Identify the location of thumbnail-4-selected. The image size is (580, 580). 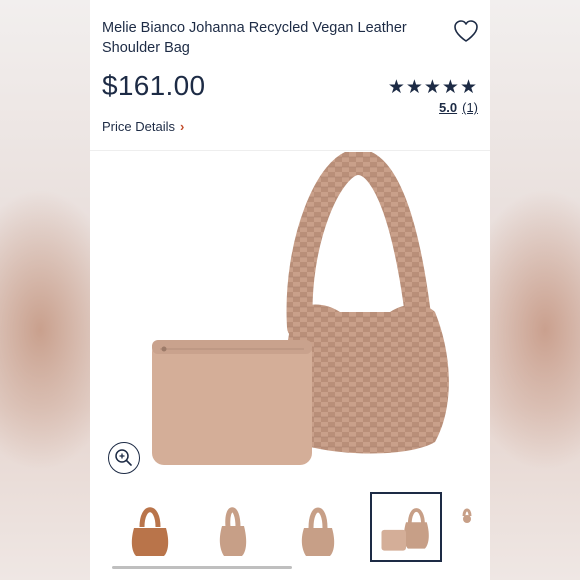
(406, 527).